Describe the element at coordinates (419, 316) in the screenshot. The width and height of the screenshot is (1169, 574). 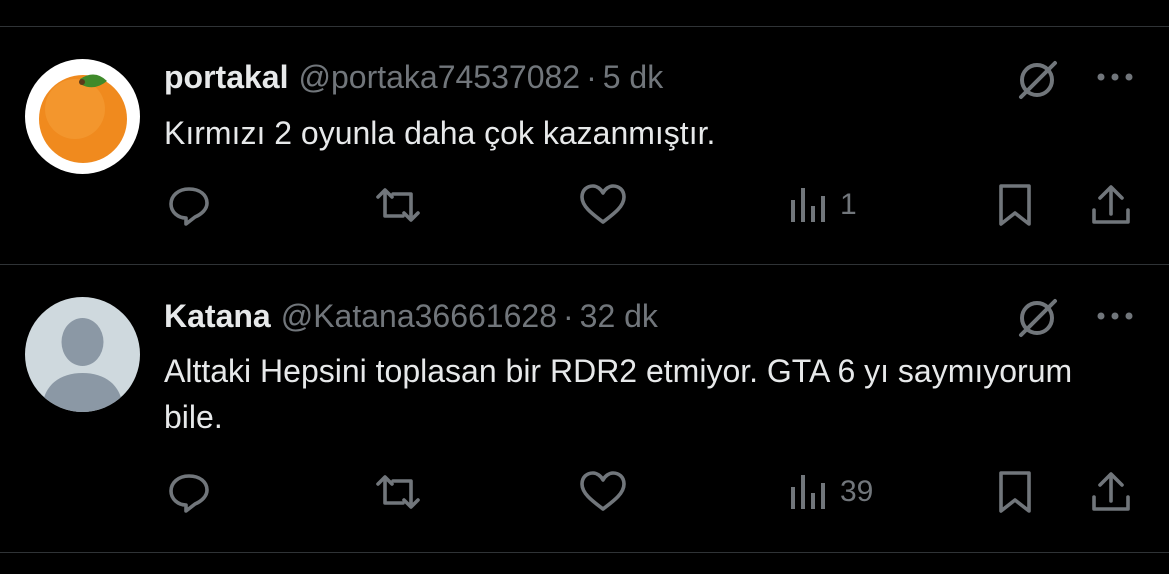
I see `user-handle: @Katana36661628` at that location.